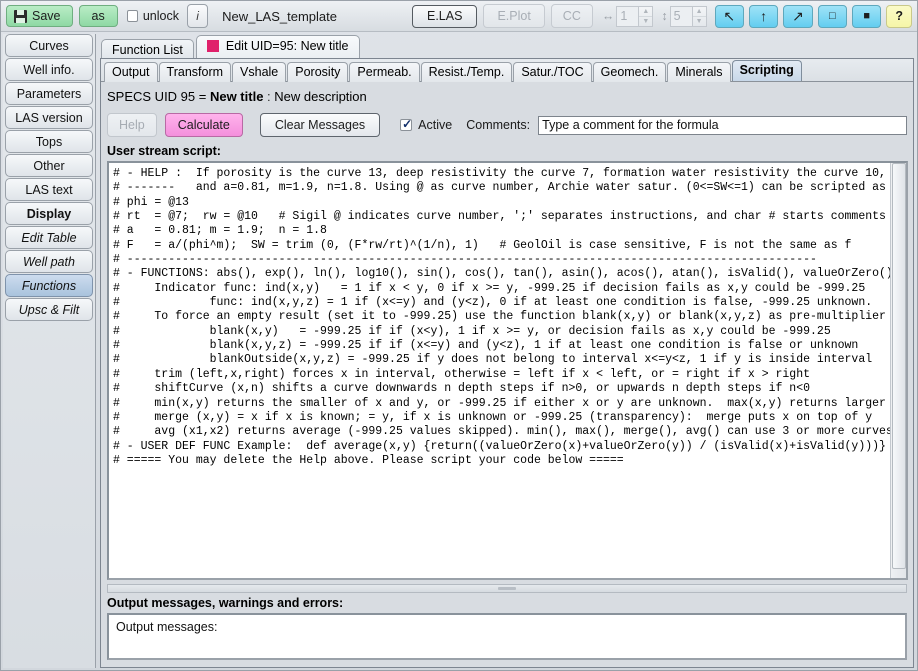 This screenshot has width=918, height=671. I want to click on tab-satur-toc: Satur./TOC, so click(552, 72).